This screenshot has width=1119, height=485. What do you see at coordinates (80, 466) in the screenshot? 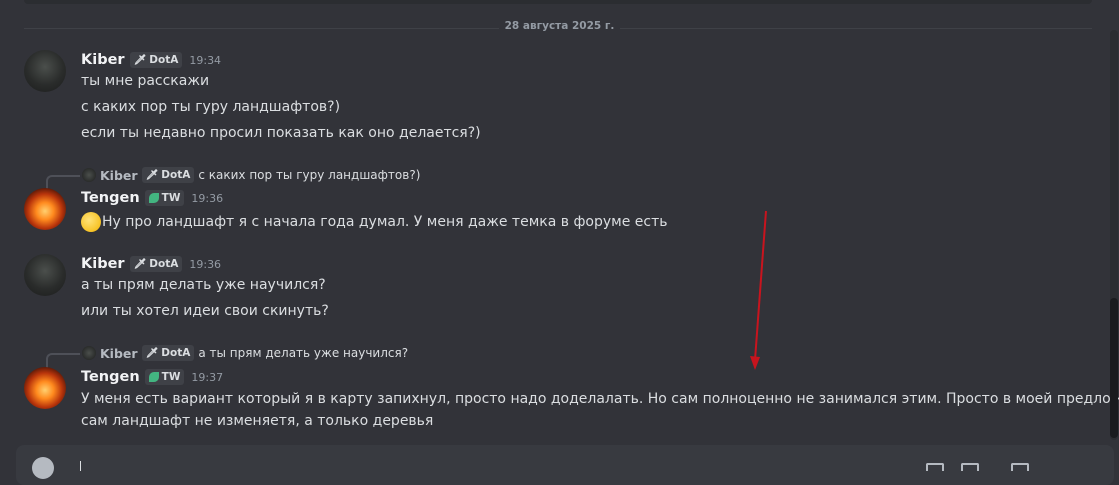
I see `text-caret` at bounding box center [80, 466].